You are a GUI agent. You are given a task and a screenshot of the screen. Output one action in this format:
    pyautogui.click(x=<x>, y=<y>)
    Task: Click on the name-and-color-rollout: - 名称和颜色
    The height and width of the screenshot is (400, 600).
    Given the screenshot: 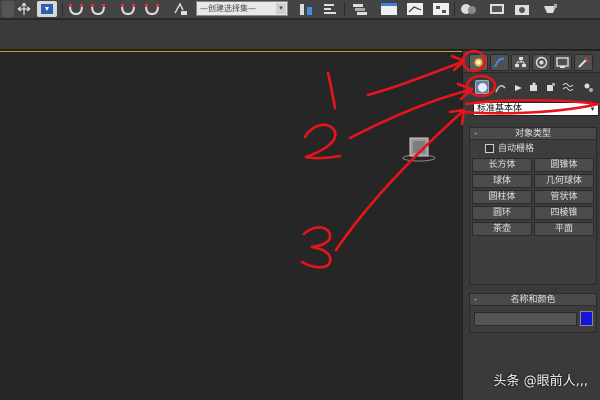 What is the action you would take?
    pyautogui.click(x=533, y=313)
    